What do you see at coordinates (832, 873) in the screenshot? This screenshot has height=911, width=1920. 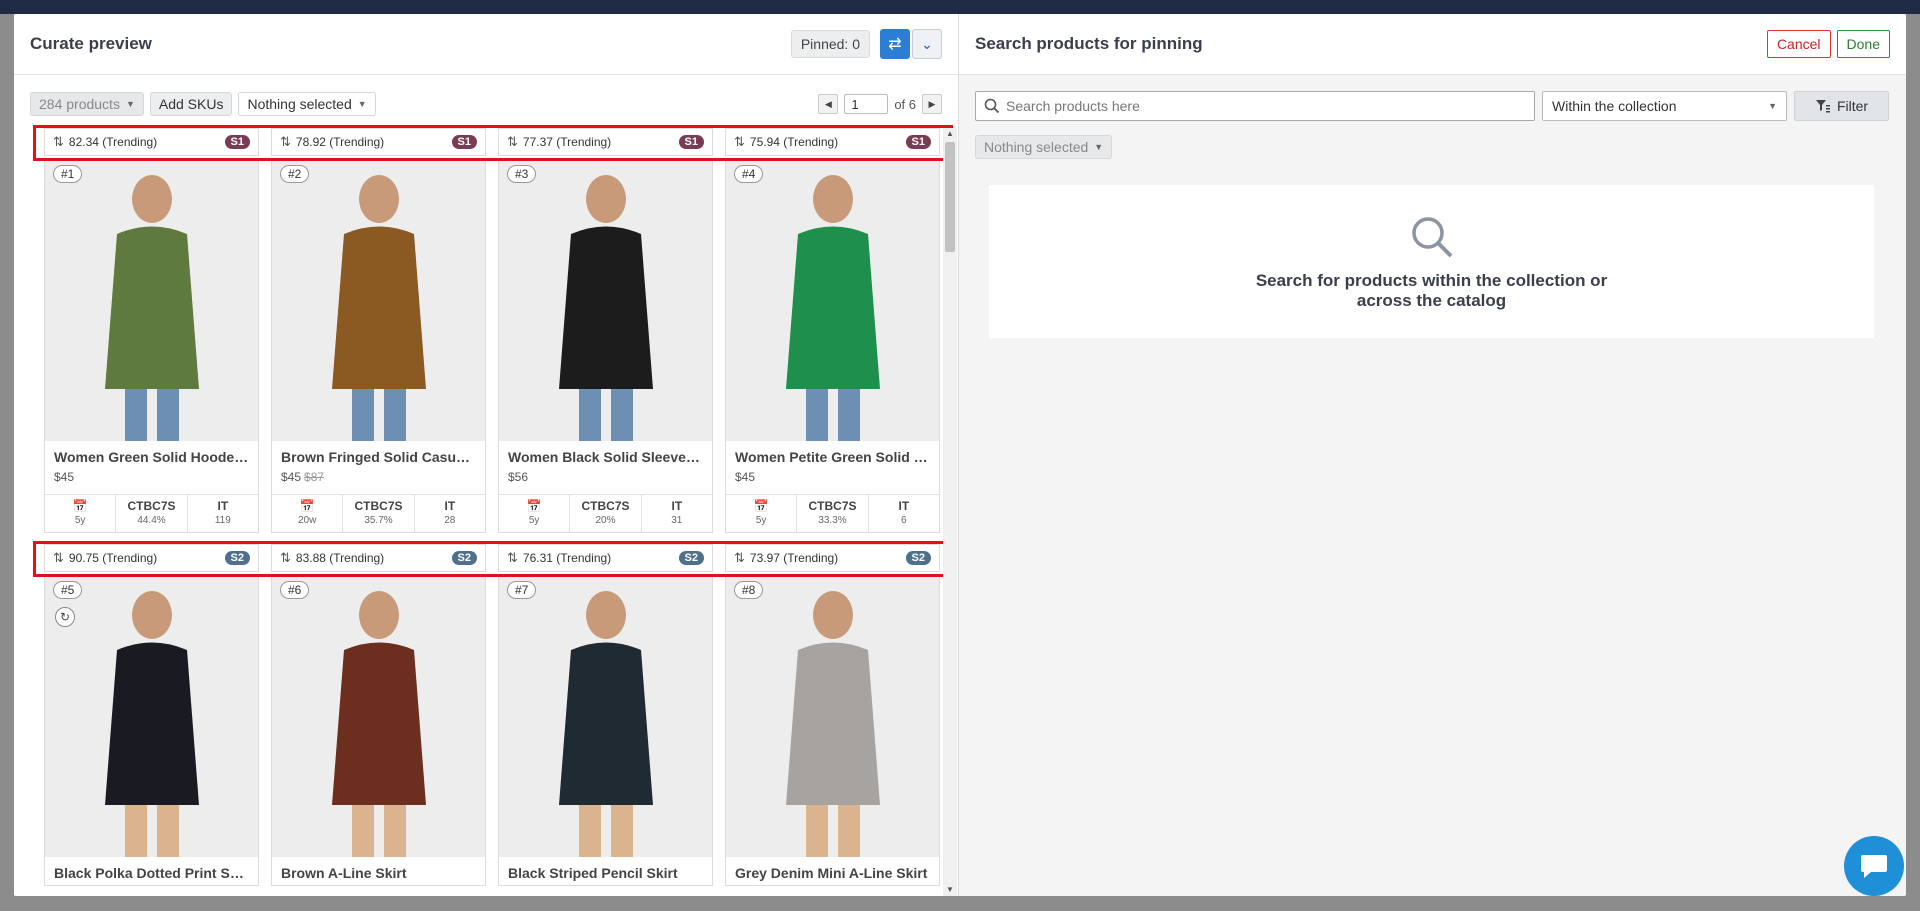 I see `product-name: Grey Denim Mini A-Line Skirt` at bounding box center [832, 873].